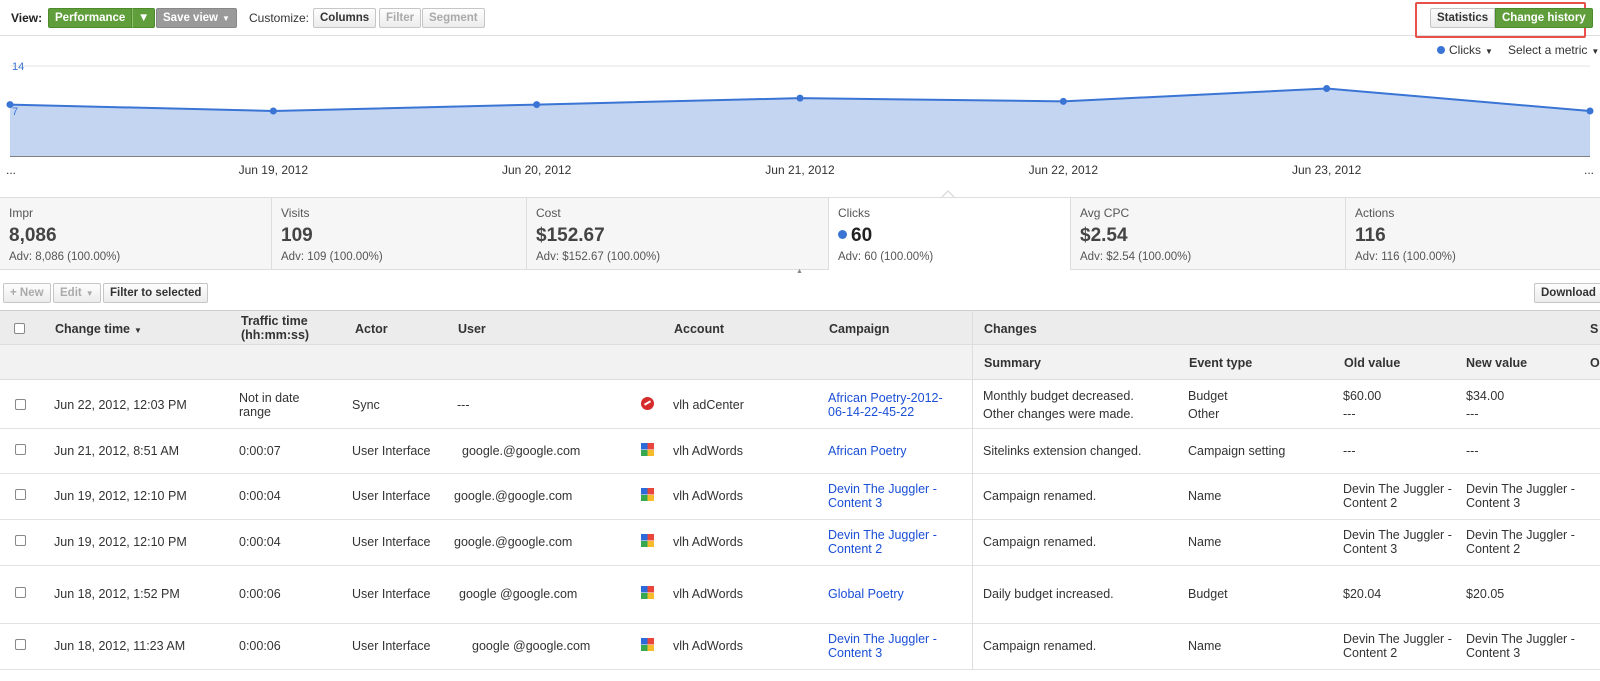 This screenshot has width=1600, height=681. Describe the element at coordinates (274, 170) in the screenshot. I see `chart-x-tick-label: Jun 19, 2012` at that location.